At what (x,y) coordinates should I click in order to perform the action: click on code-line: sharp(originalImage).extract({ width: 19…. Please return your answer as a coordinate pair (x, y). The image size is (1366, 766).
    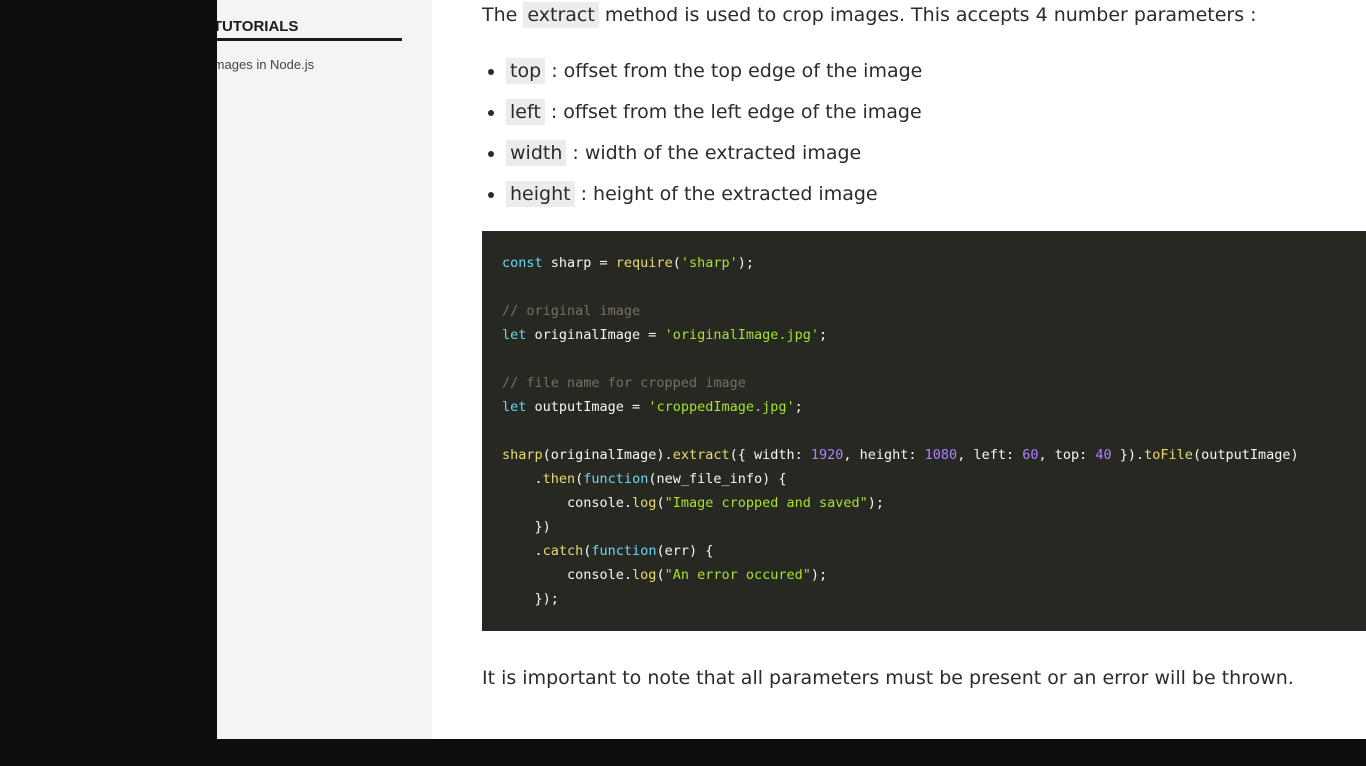
    Looking at the image, I should click on (900, 455).